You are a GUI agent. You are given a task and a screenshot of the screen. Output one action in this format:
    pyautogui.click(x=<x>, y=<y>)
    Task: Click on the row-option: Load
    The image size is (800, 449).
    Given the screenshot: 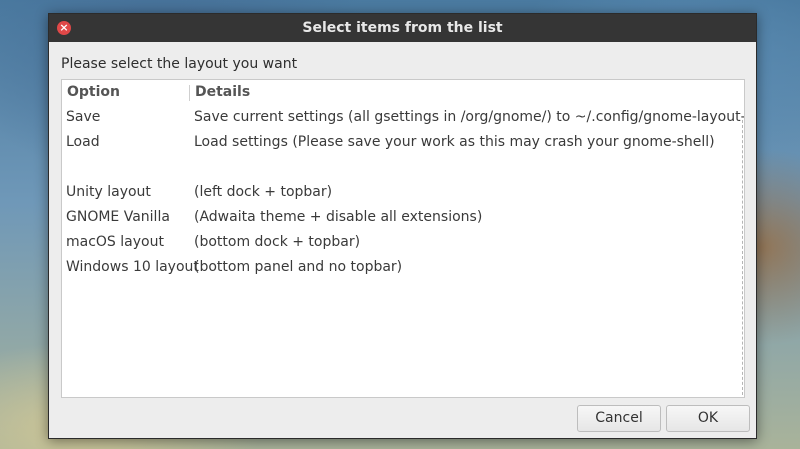 What is the action you would take?
    pyautogui.click(x=83, y=142)
    